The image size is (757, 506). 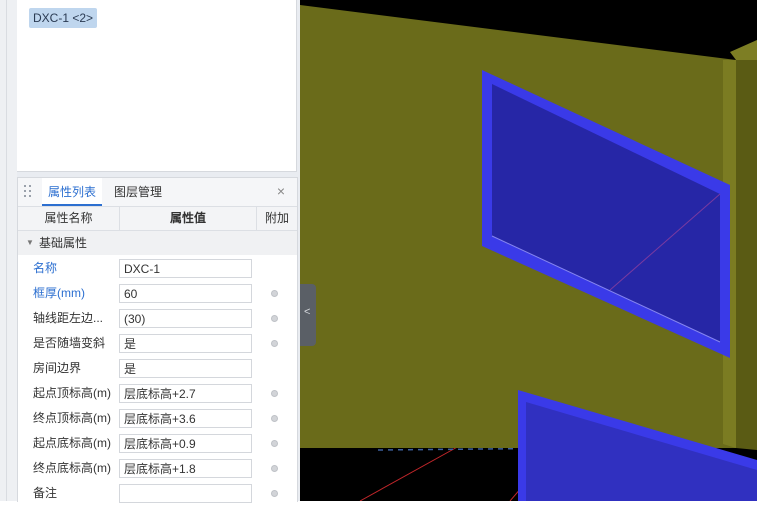 I want to click on property-row: 终点底标高(m) 层底标高+1.8, so click(x=157, y=468).